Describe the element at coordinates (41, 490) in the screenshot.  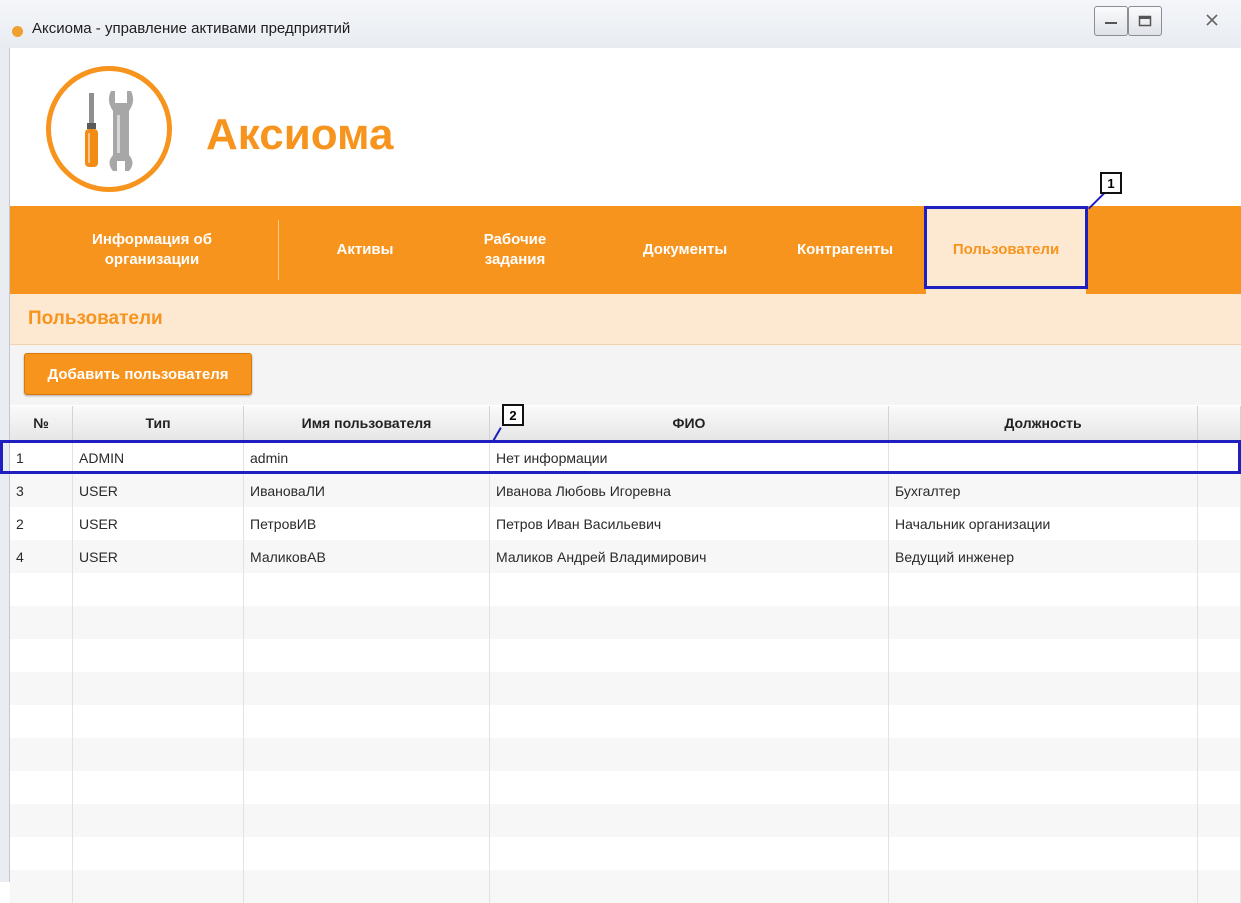
I see `cell-number: 3` at that location.